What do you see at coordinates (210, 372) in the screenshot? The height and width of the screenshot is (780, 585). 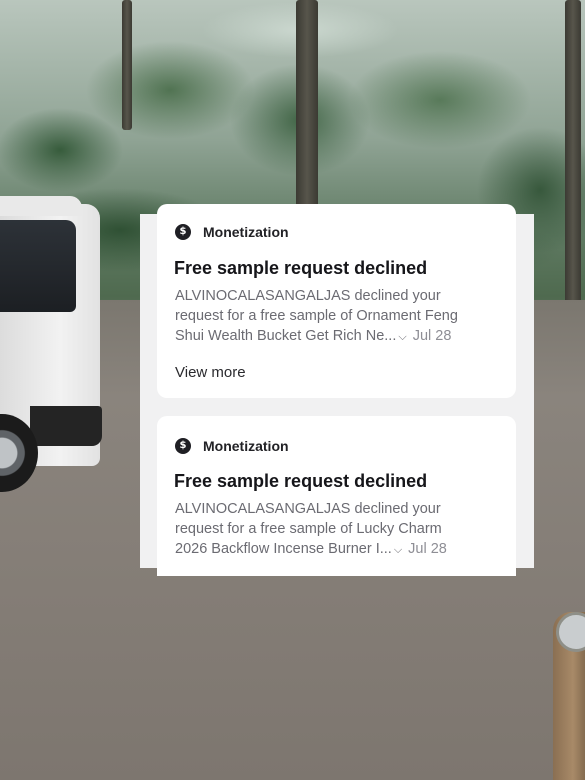 I see `view-more-link: View more` at bounding box center [210, 372].